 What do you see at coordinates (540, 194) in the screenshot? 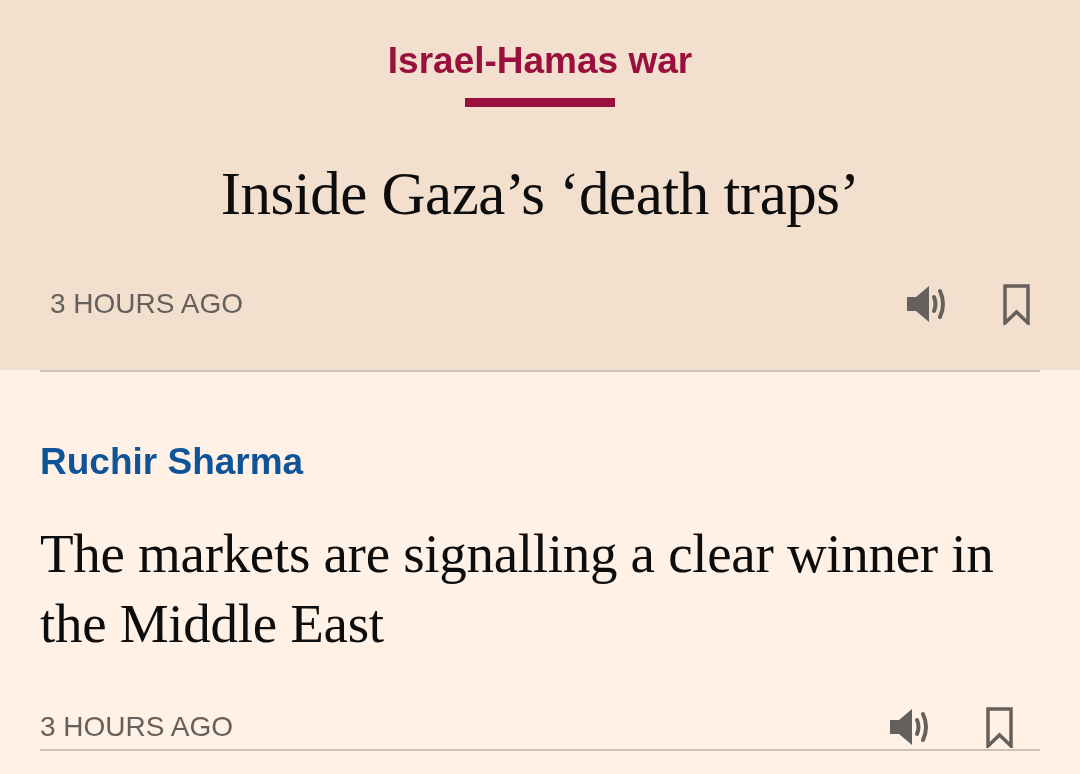
I see `story-headline: Inside Gaza’s ‘death traps’` at bounding box center [540, 194].